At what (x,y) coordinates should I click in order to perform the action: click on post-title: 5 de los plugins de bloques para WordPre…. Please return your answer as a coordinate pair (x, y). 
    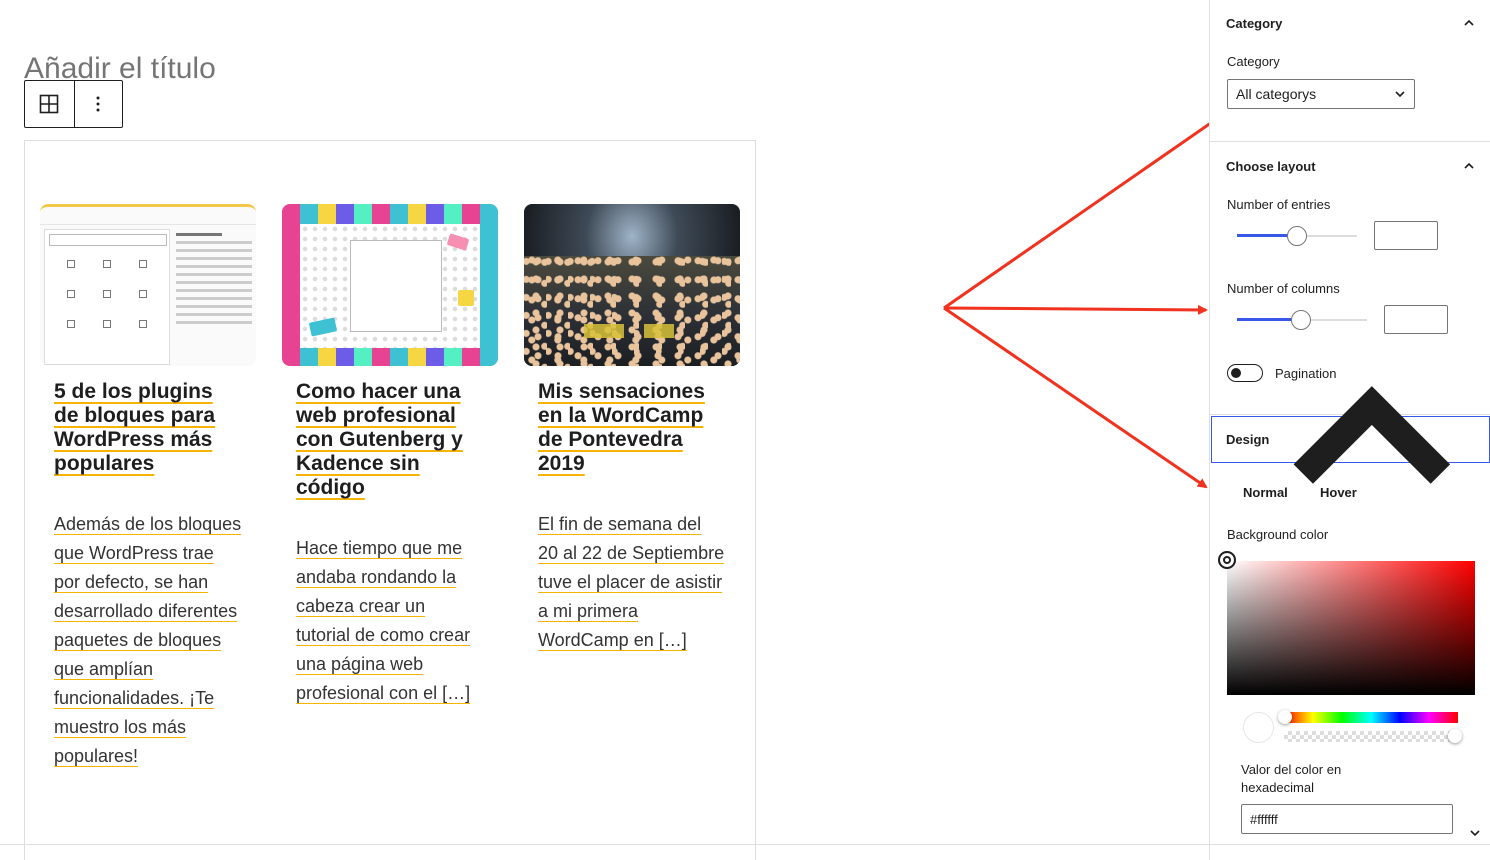
    Looking at the image, I should click on (148, 428).